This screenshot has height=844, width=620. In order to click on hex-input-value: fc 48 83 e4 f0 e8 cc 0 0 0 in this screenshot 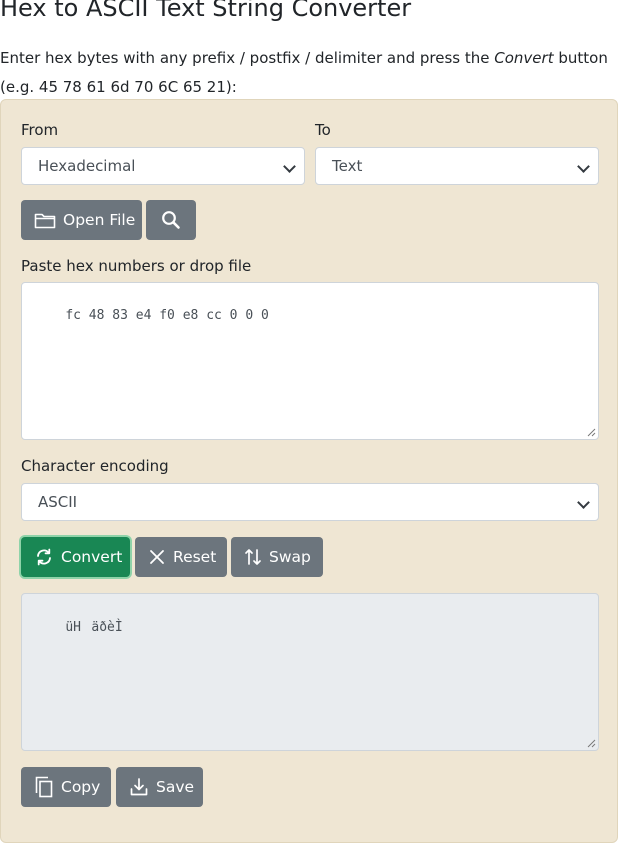, I will do `click(167, 315)`.